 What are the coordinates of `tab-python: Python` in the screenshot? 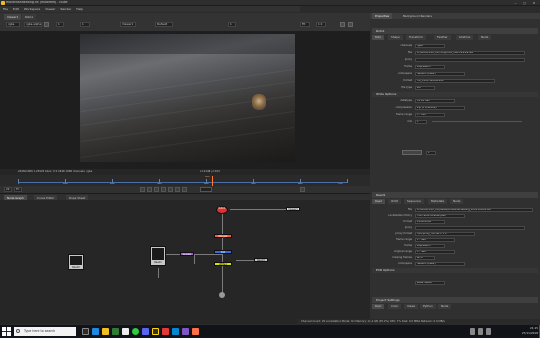 It's located at (428, 306).